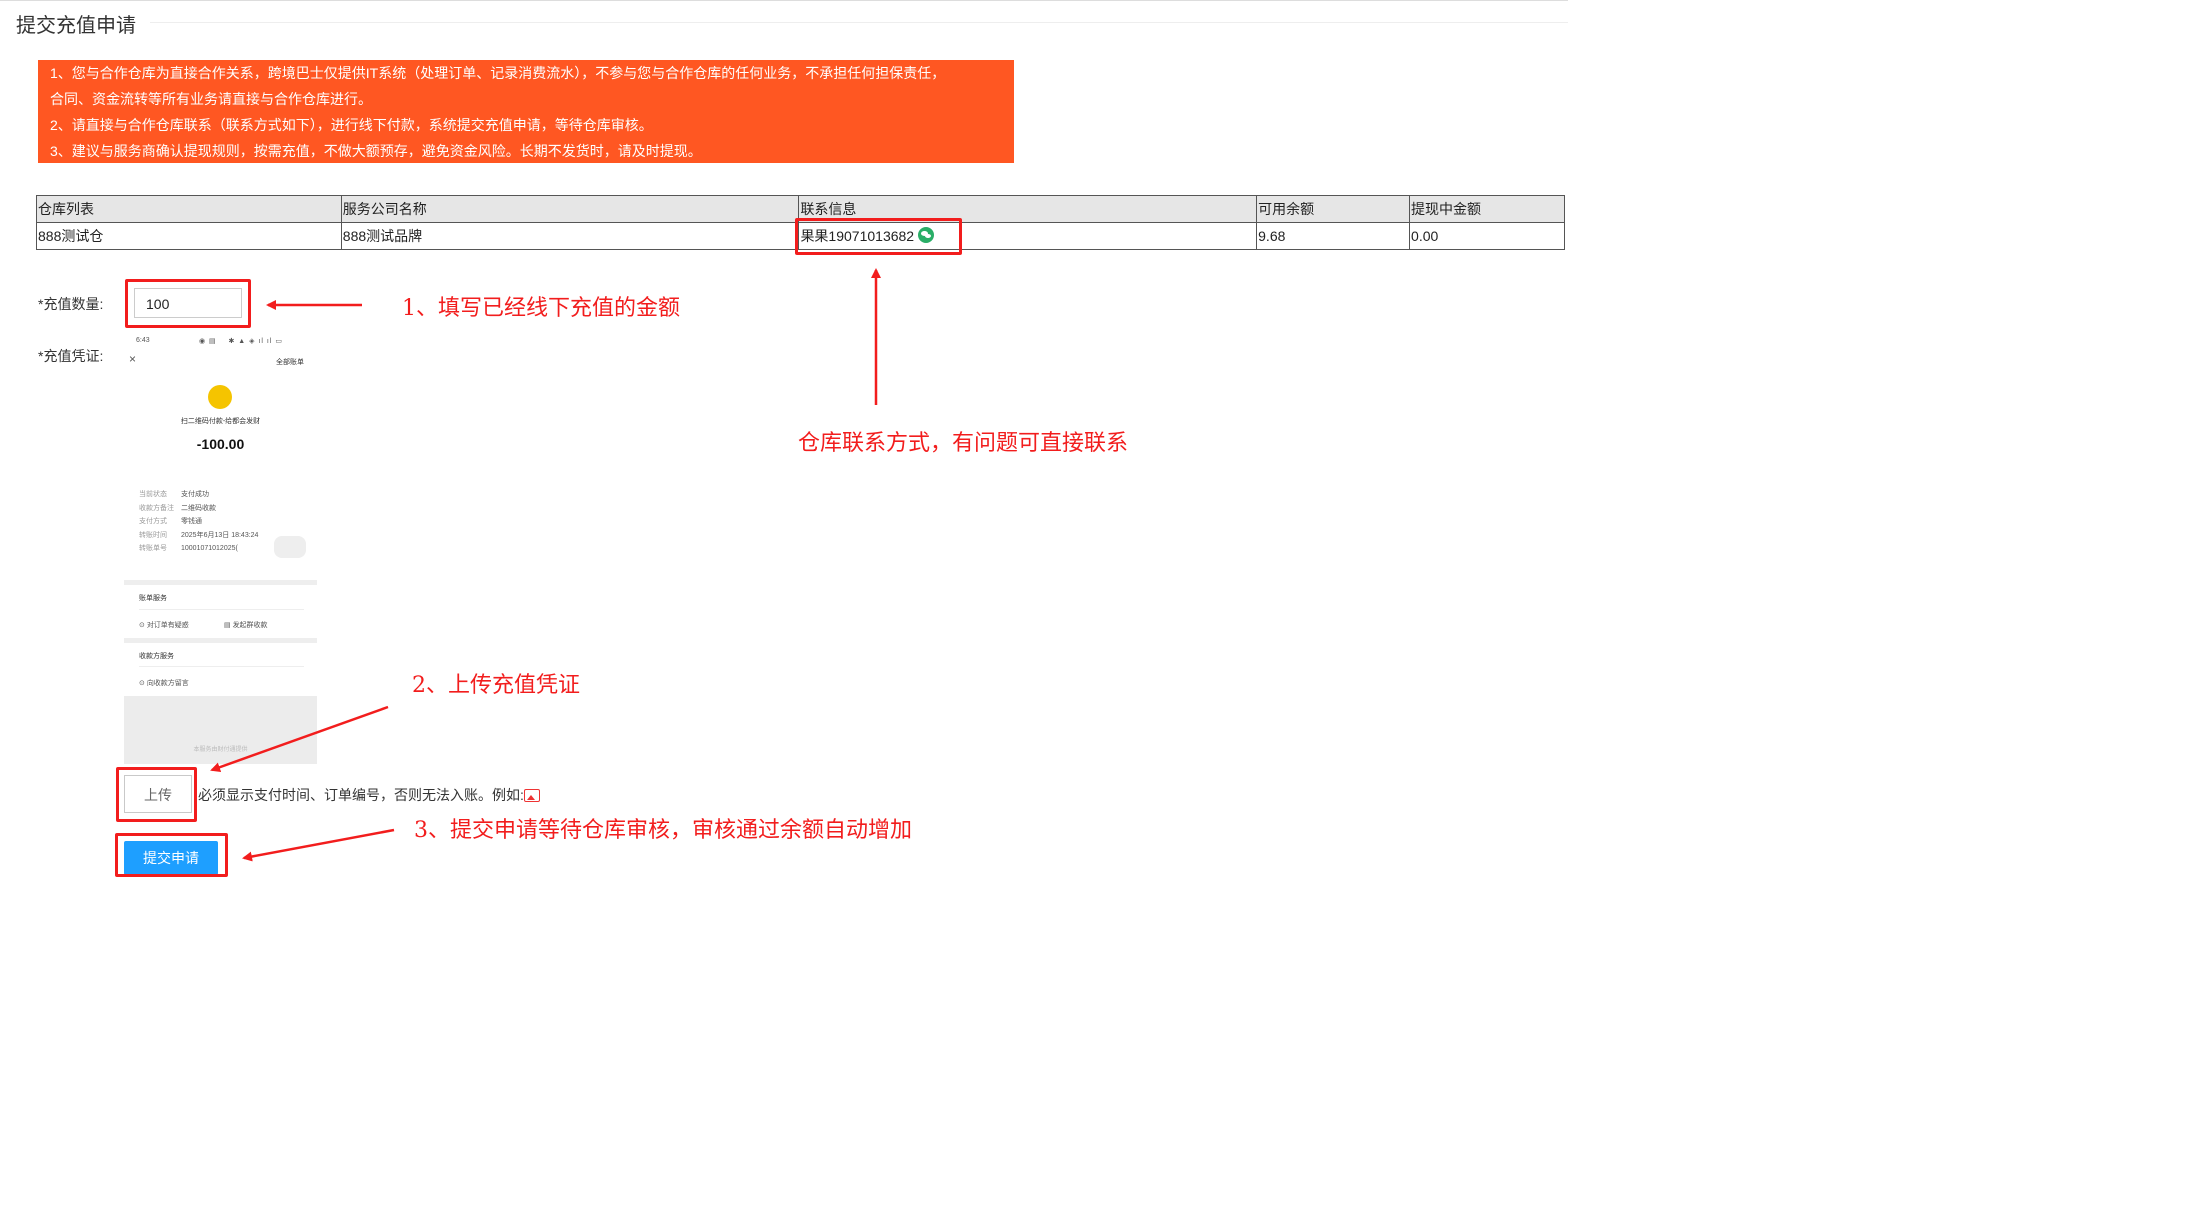 The width and height of the screenshot is (2192, 1226). Describe the element at coordinates (318, 845) in the screenshot. I see `arrow-to-submit` at that location.